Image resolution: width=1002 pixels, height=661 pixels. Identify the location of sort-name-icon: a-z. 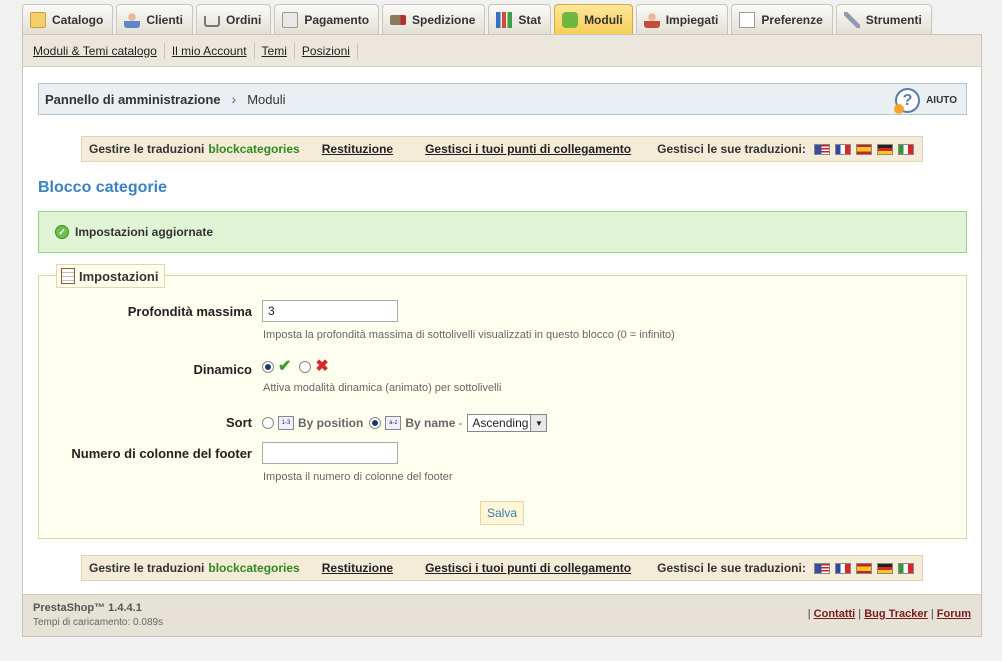
(393, 423).